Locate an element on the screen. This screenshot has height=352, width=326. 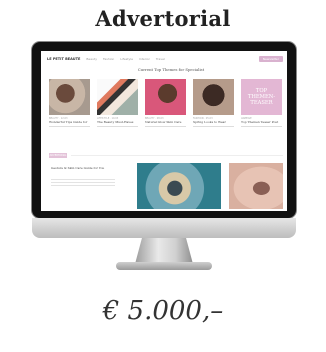
card-headline: Wonderful Tips Guide for is located at coordinates (68, 122).